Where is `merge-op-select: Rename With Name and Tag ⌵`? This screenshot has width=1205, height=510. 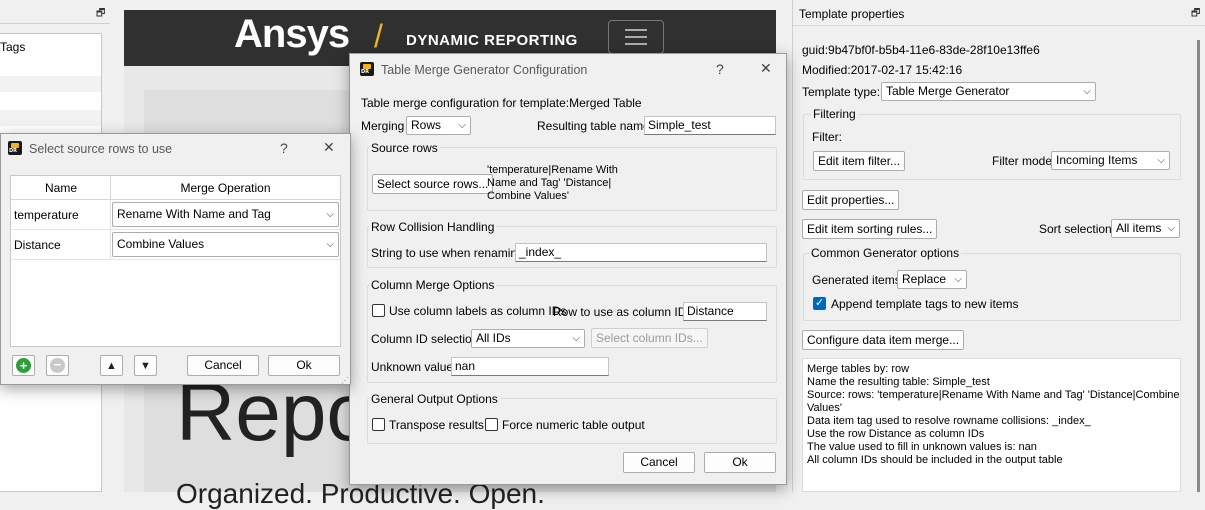 merge-op-select: Rename With Name and Tag ⌵ is located at coordinates (225, 214).